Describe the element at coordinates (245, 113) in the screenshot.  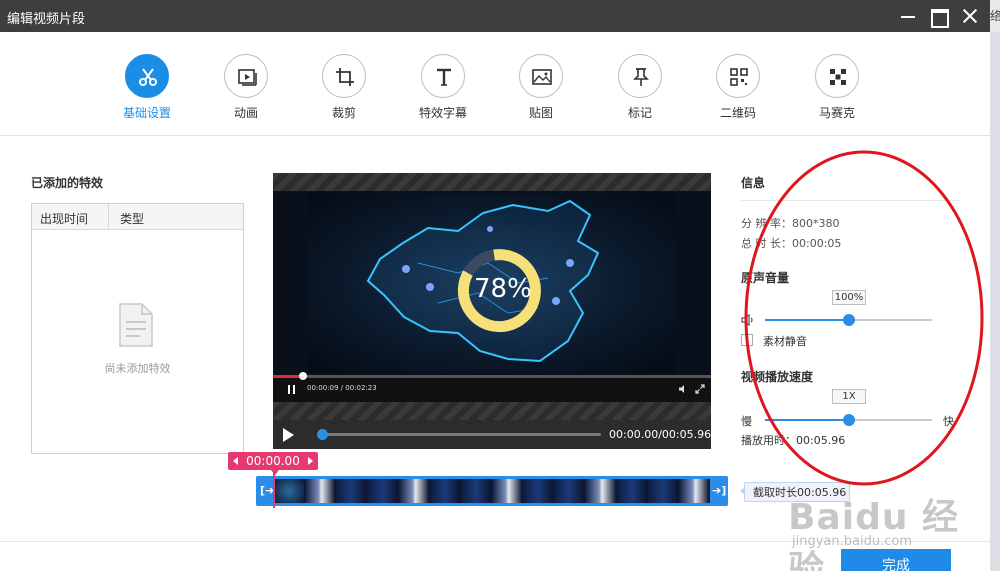
I see `tool-label: 动画` at that location.